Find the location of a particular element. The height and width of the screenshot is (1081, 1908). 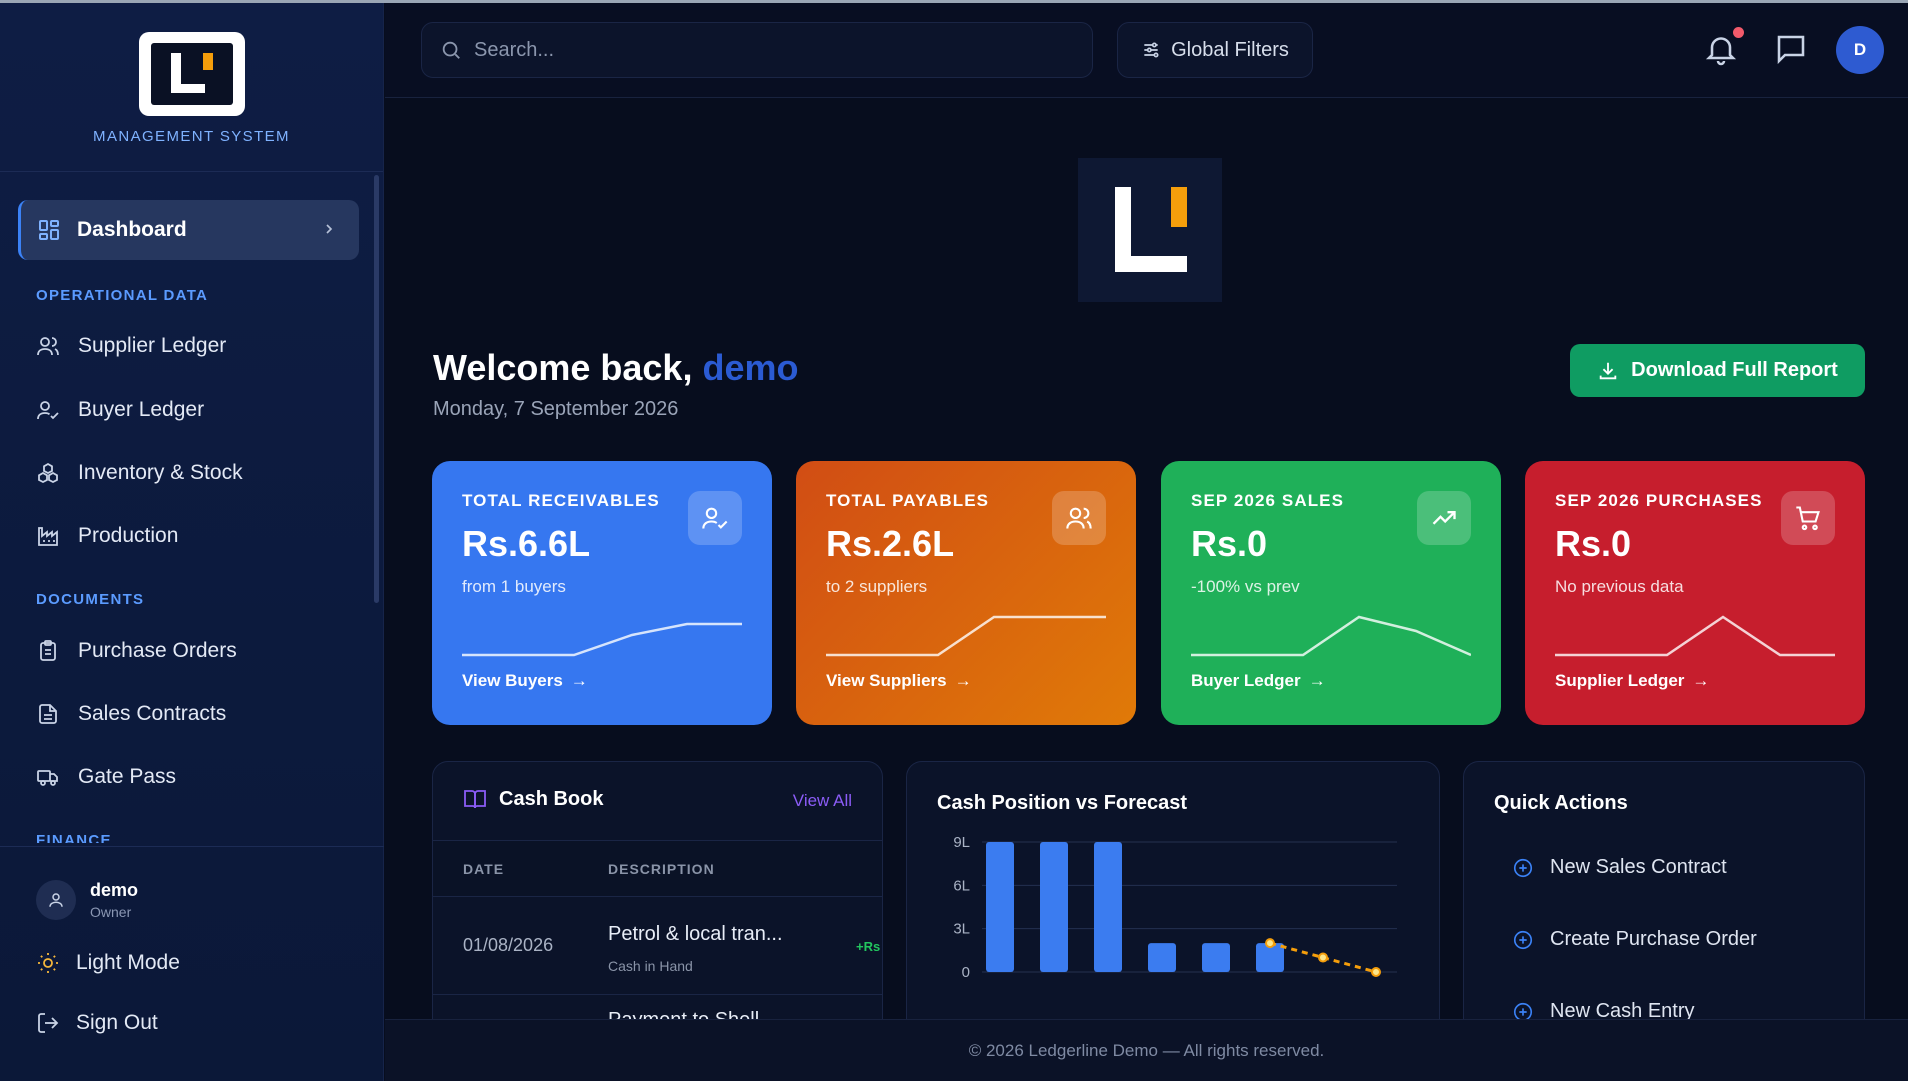

clipboard-icon is located at coordinates (48, 650).